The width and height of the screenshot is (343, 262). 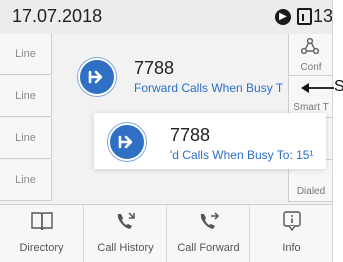 What do you see at coordinates (208, 248) in the screenshot?
I see `call-forward-label: Call Forward` at bounding box center [208, 248].